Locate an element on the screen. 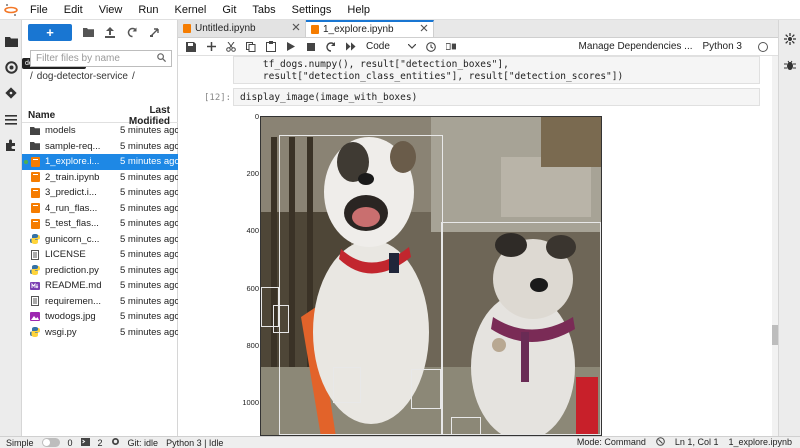 The width and height of the screenshot is (800, 448). file-name: README.md is located at coordinates (73, 286).